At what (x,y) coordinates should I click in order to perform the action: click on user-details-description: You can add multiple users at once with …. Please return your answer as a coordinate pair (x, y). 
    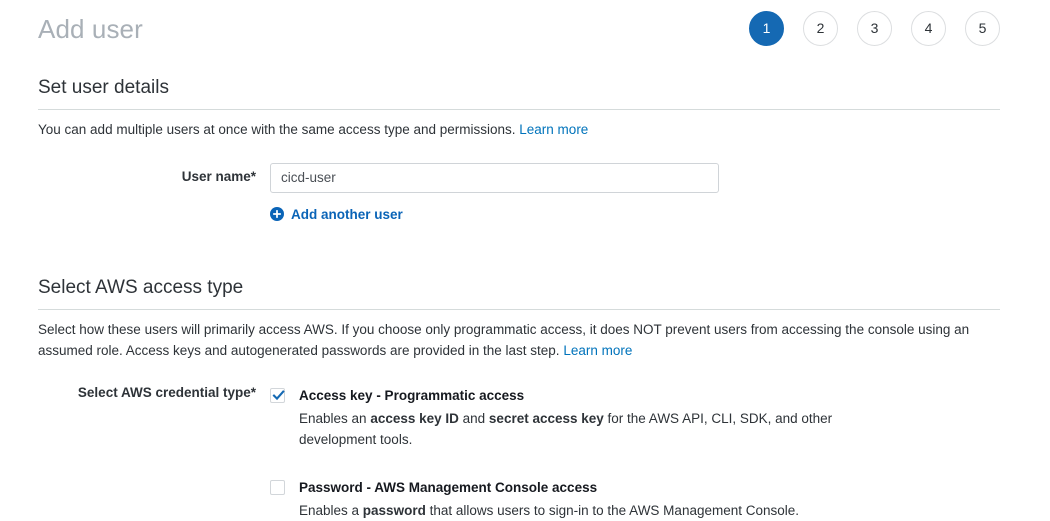
    Looking at the image, I should click on (518, 129).